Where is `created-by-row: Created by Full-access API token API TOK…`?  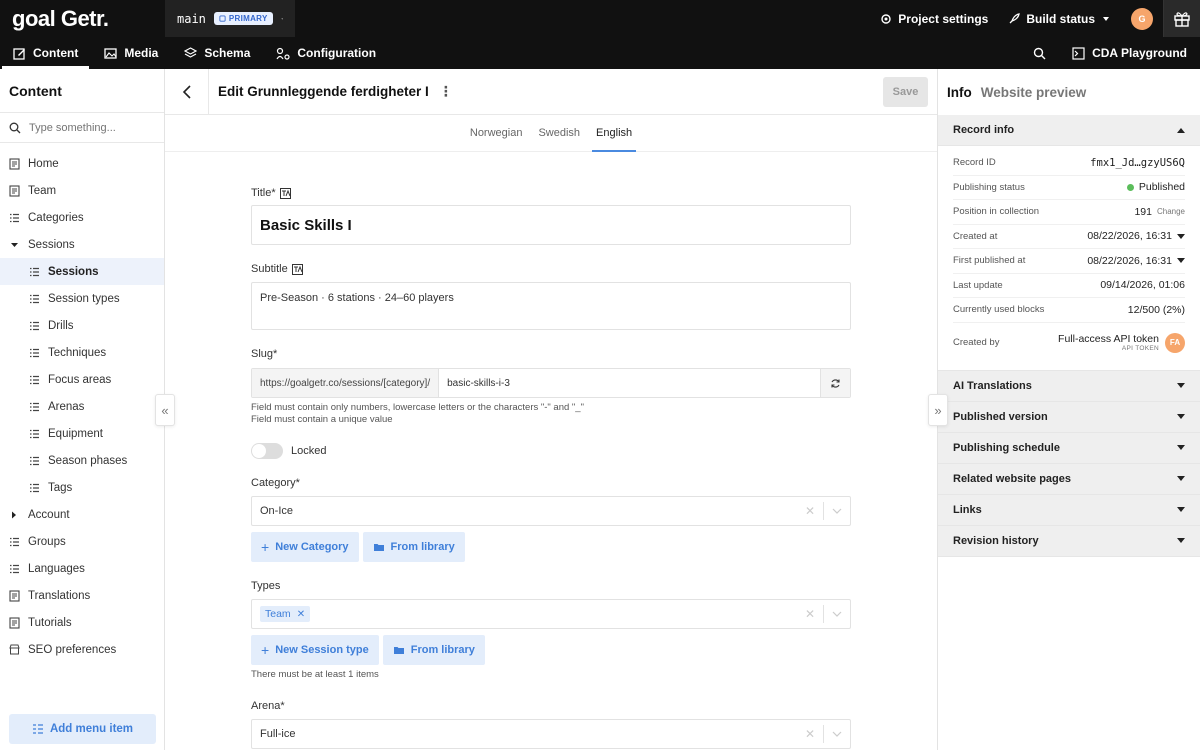
created-by-row: Created by Full-access API token API TOK… is located at coordinates (1069, 343).